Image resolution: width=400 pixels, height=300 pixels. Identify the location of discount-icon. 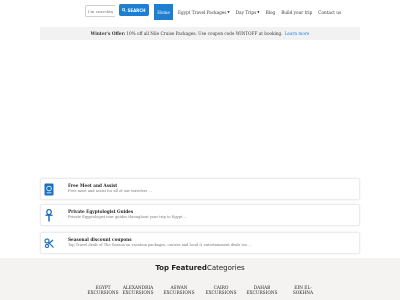
(49, 243).